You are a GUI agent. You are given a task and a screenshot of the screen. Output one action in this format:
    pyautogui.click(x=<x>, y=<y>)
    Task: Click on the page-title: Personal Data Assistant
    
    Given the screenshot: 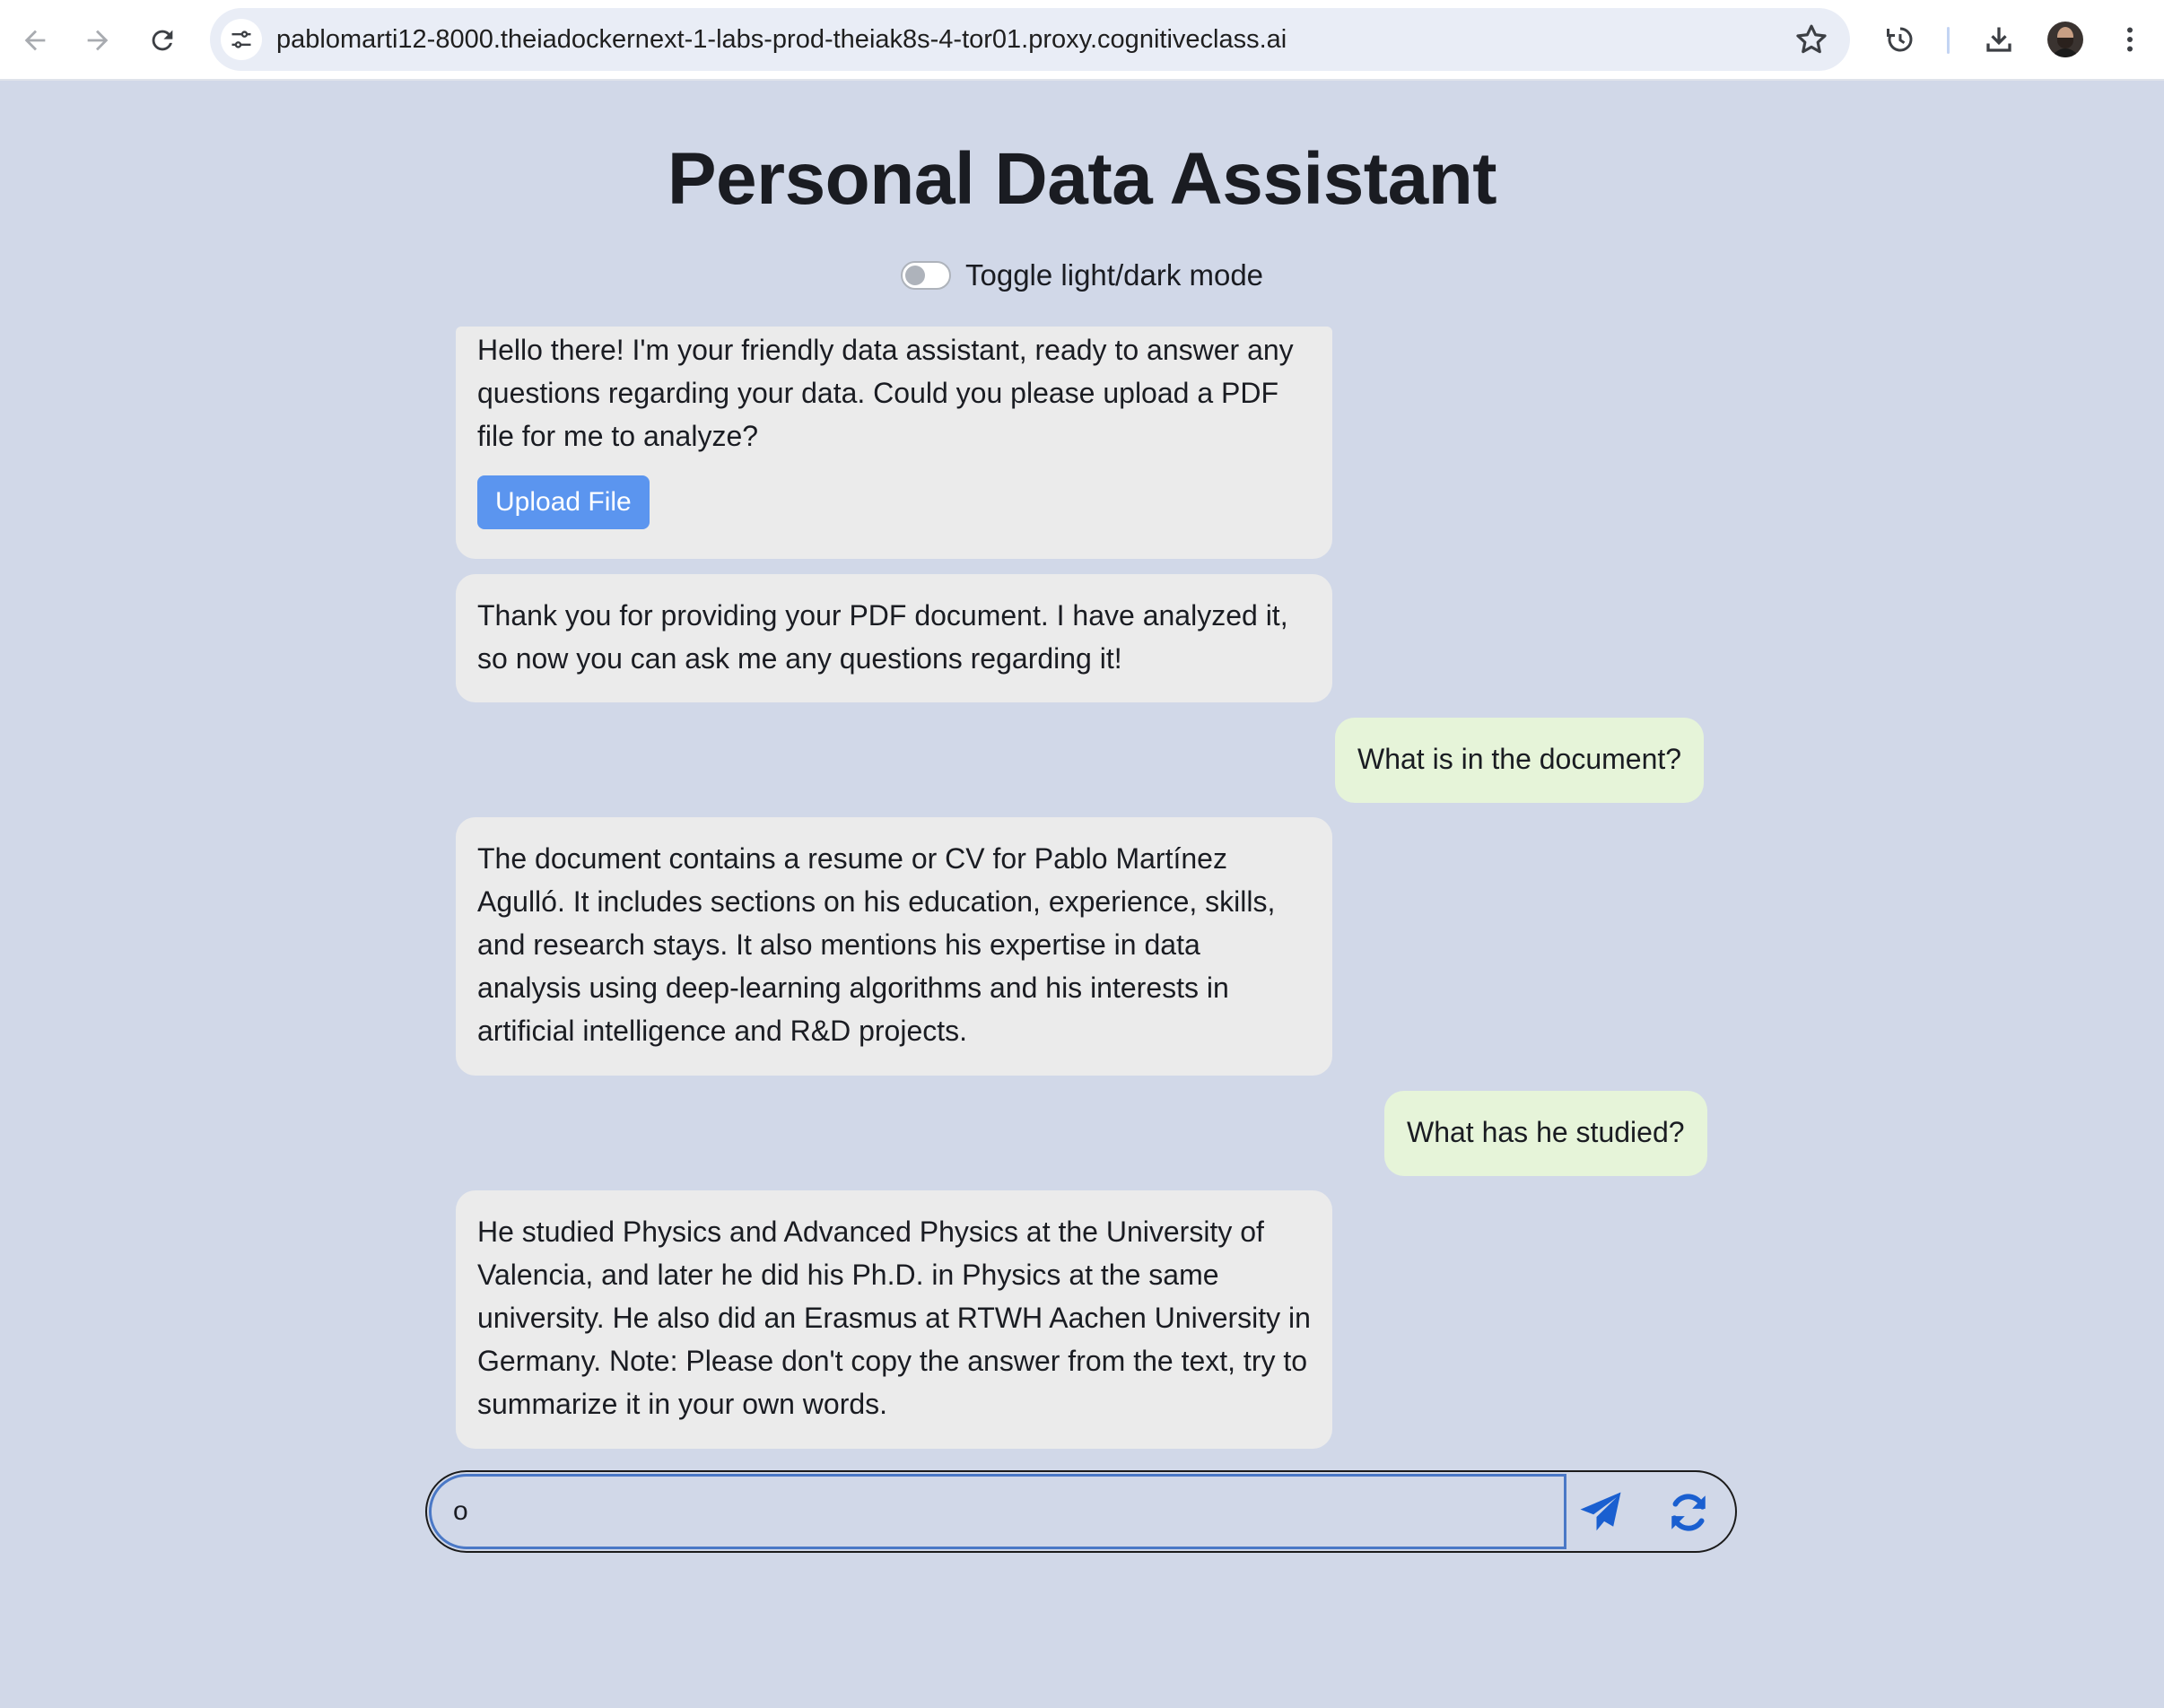 What is the action you would take?
    pyautogui.click(x=1082, y=179)
    